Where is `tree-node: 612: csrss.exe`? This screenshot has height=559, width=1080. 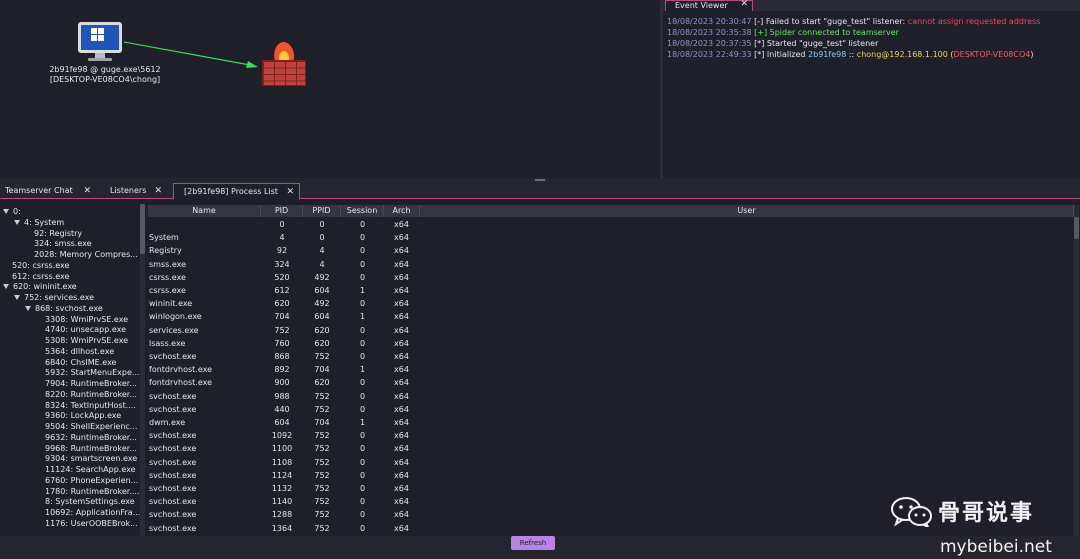 tree-node: 612: csrss.exe is located at coordinates (40, 276).